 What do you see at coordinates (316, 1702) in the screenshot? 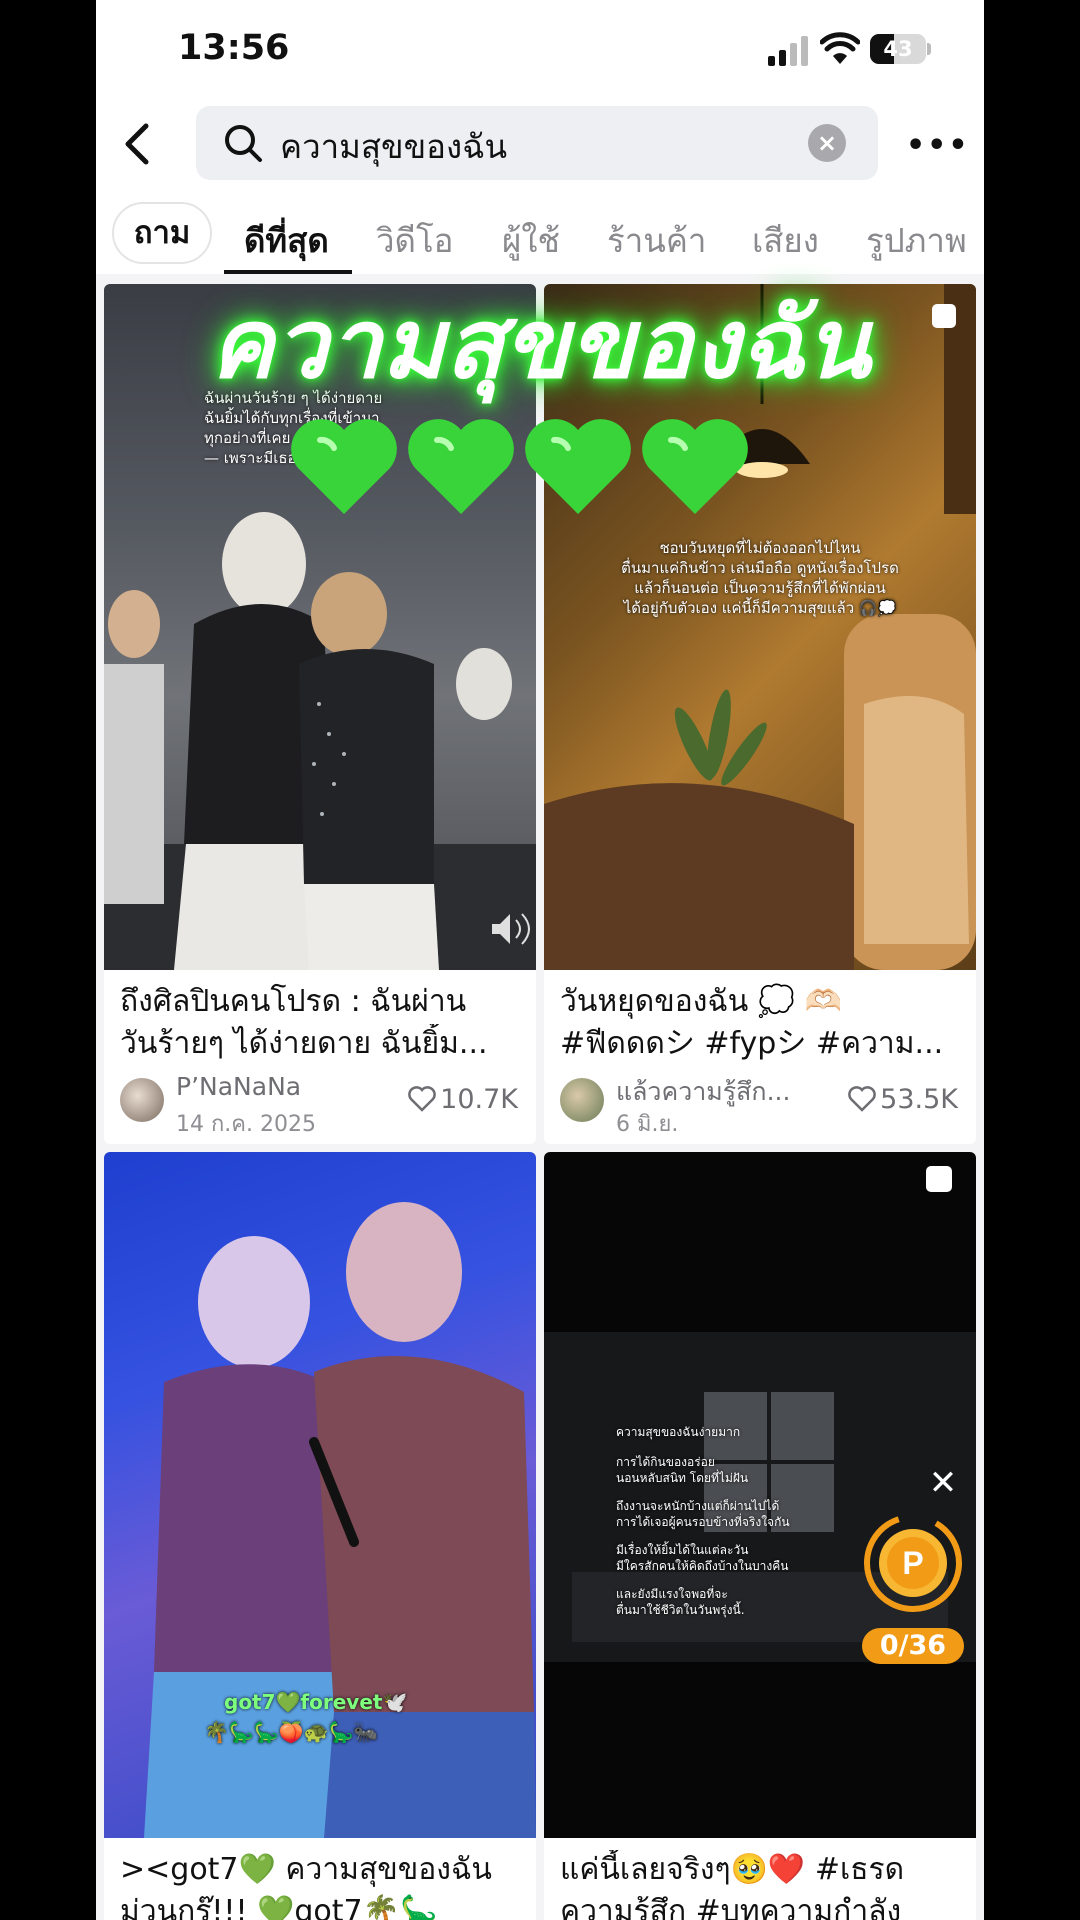
I see `thumbnail-overlay-line: got7💚forevet🕊️` at bounding box center [316, 1702].